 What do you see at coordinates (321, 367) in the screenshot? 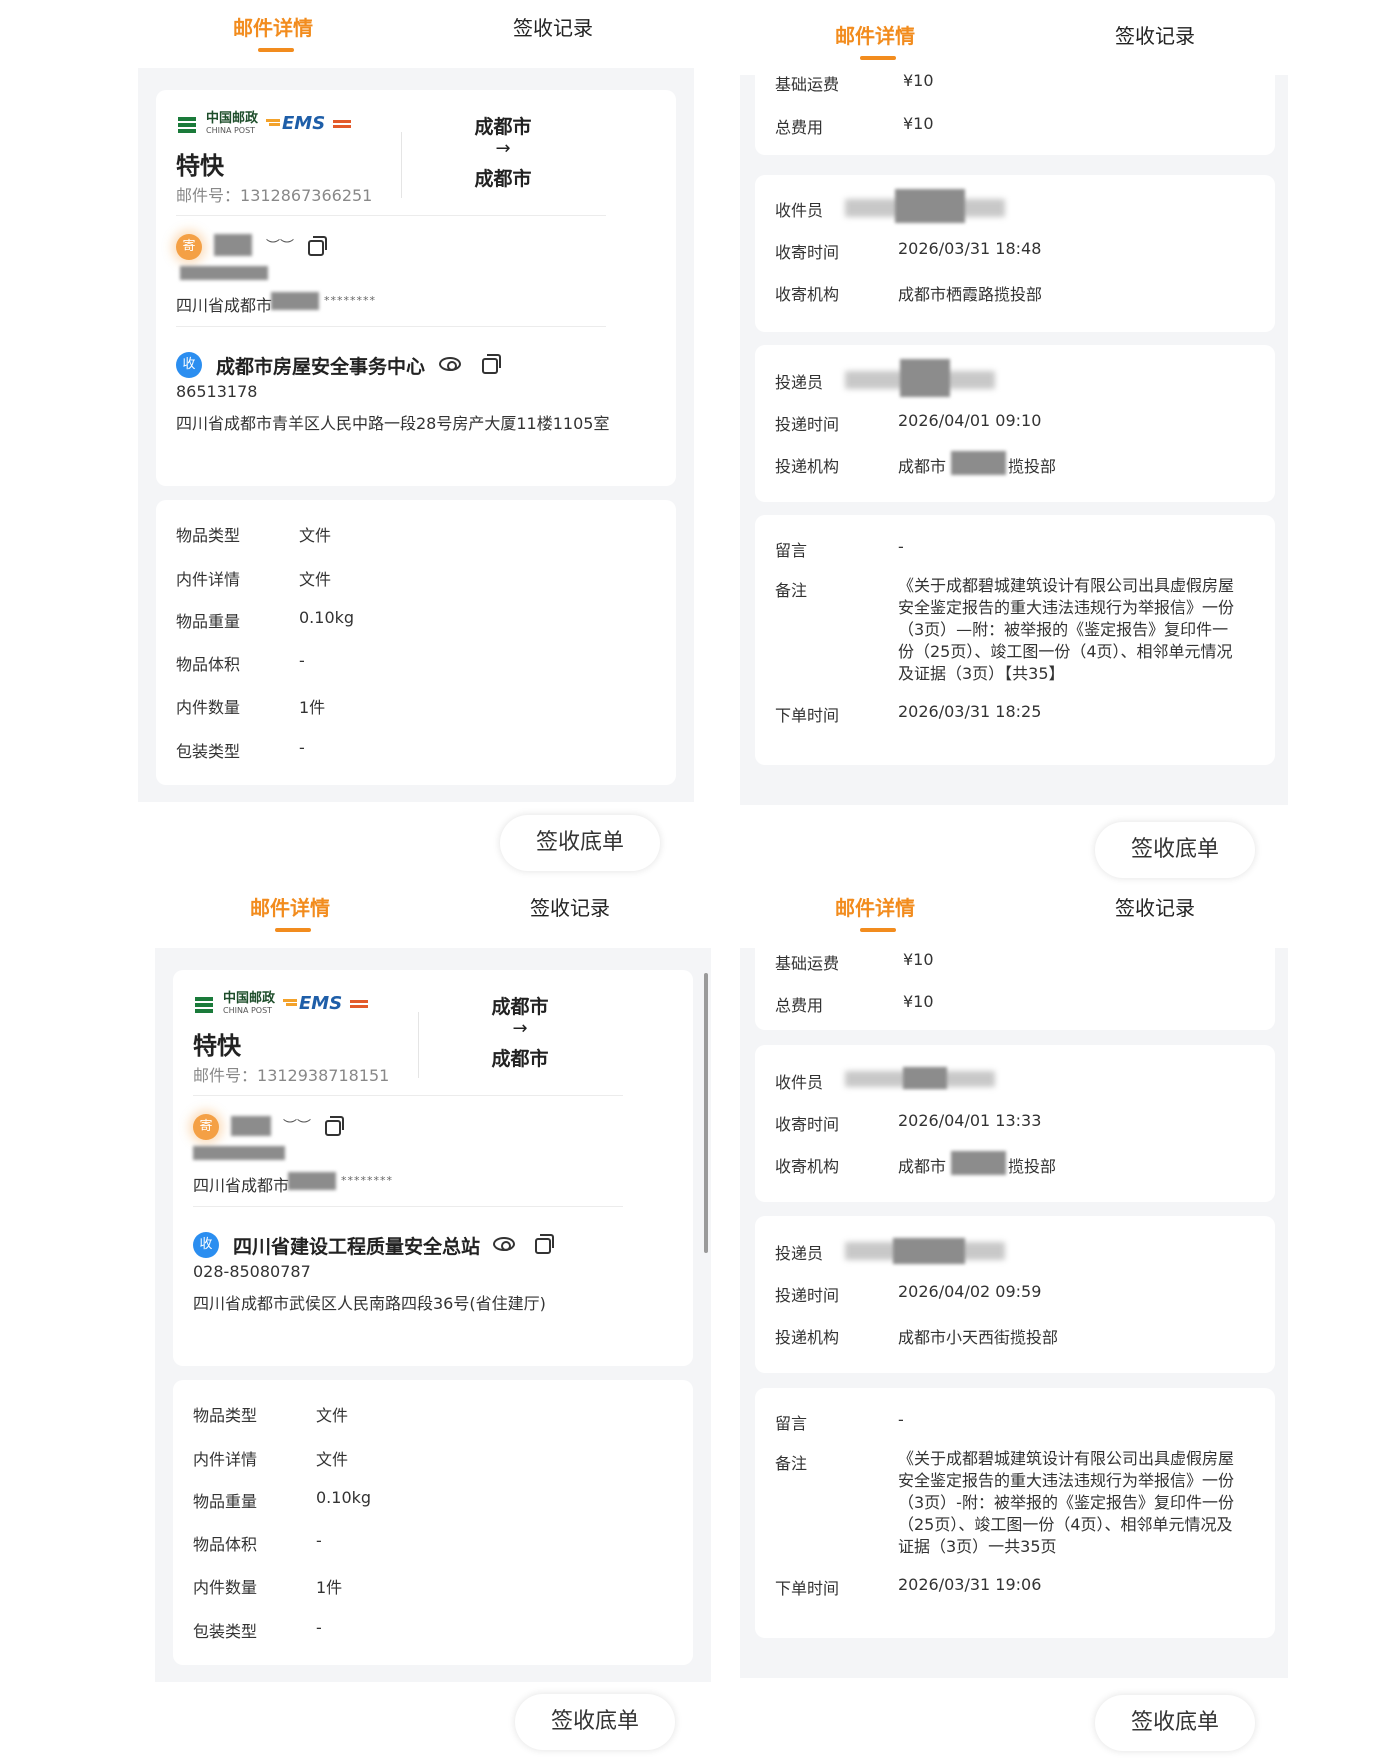
I see `receiver-name: 成都市房屋安全事务中心` at bounding box center [321, 367].